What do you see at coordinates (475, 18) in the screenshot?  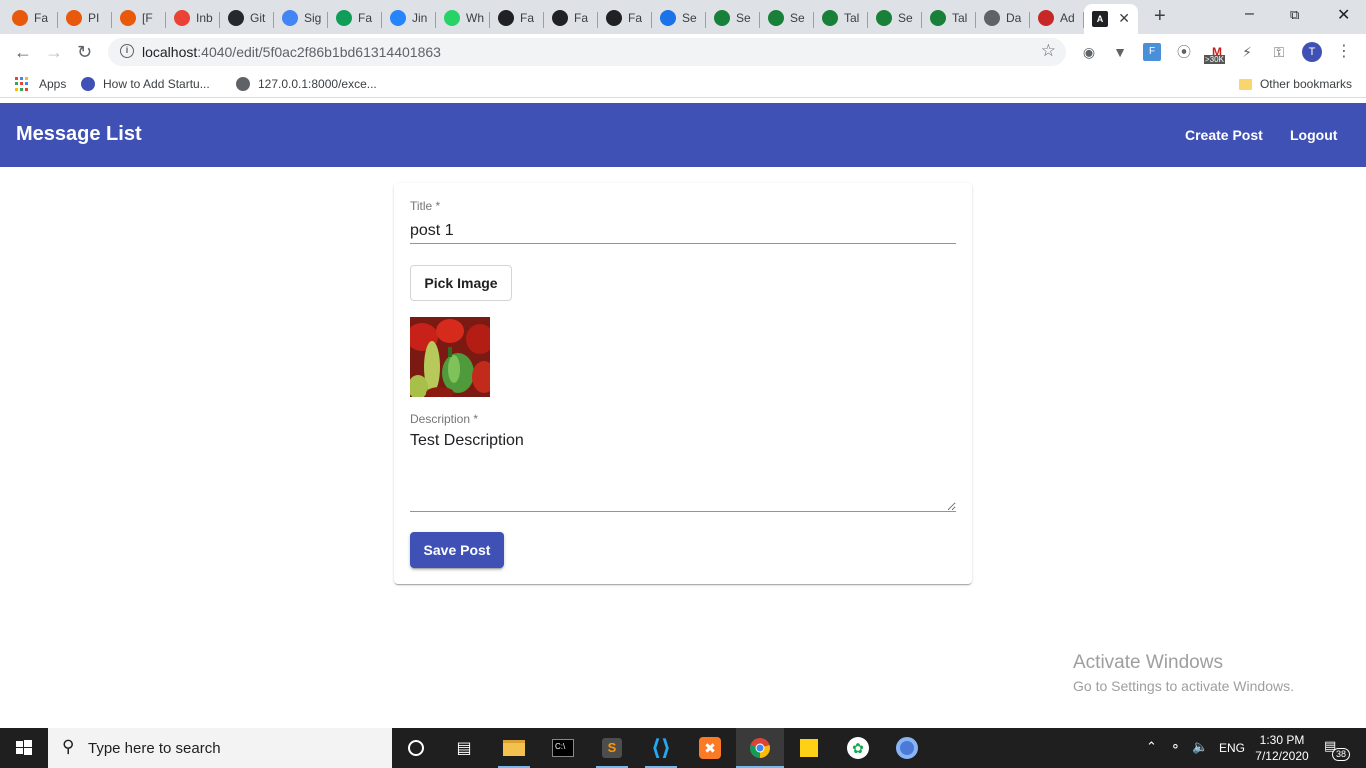 I see `tab-label: Wh` at bounding box center [475, 18].